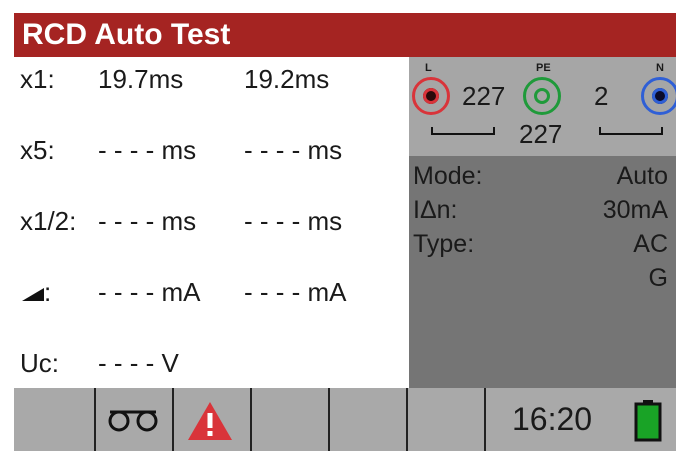 This screenshot has height=451, width=676. Describe the element at coordinates (552, 419) in the screenshot. I see `clock-time: 16:20` at that location.